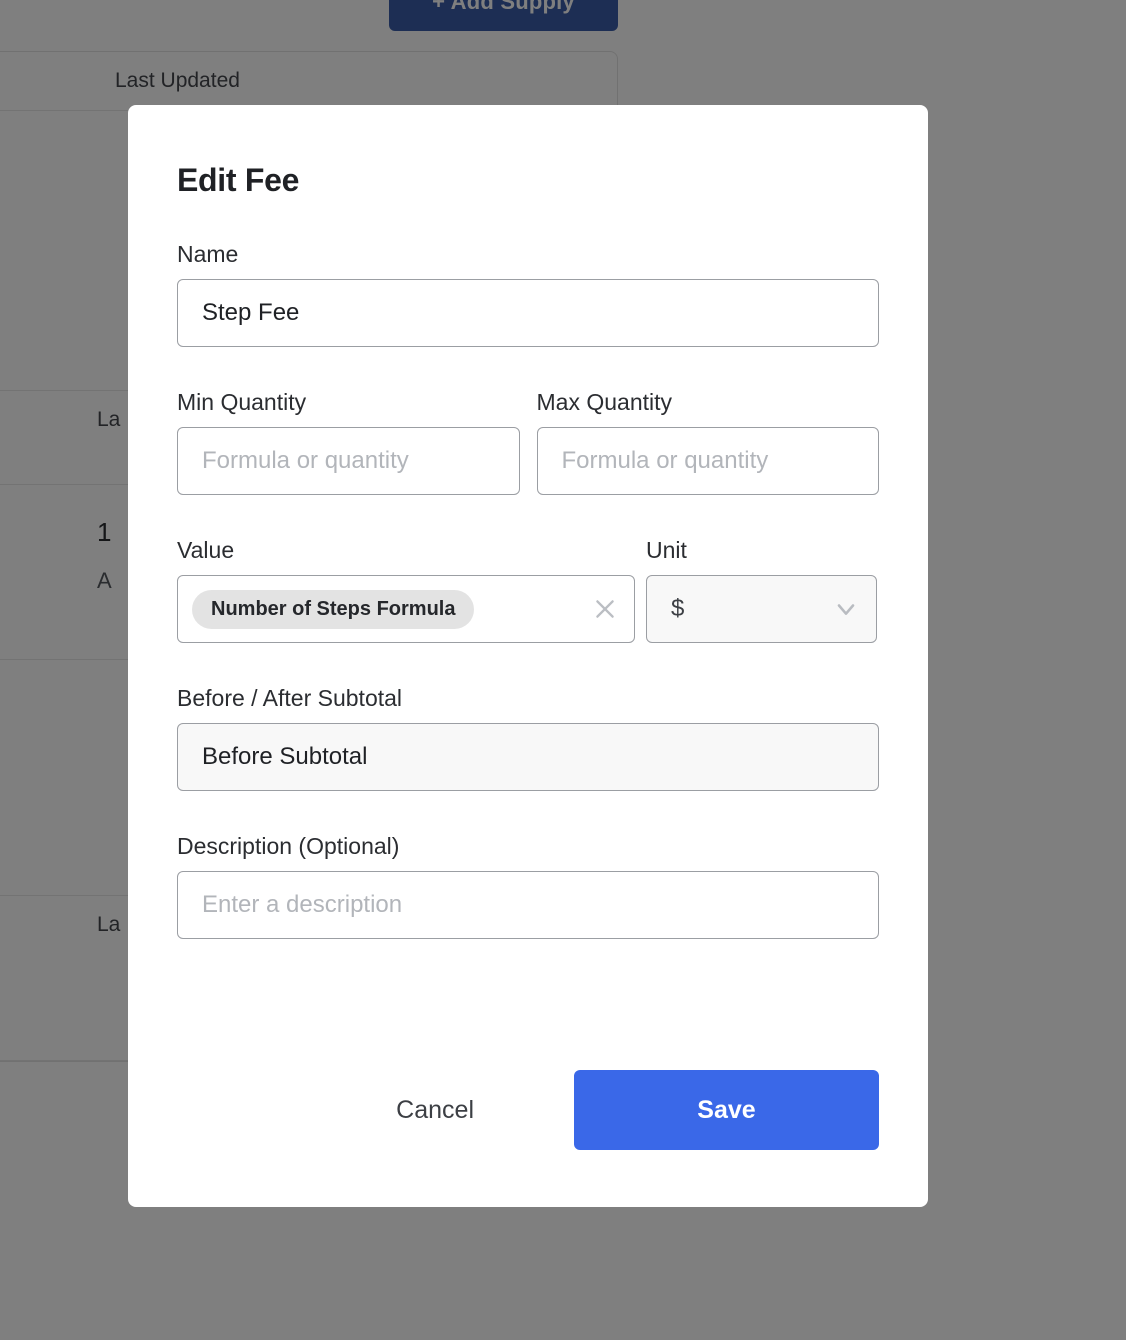  I want to click on label-min-quantity: Min Quantity, so click(242, 402).